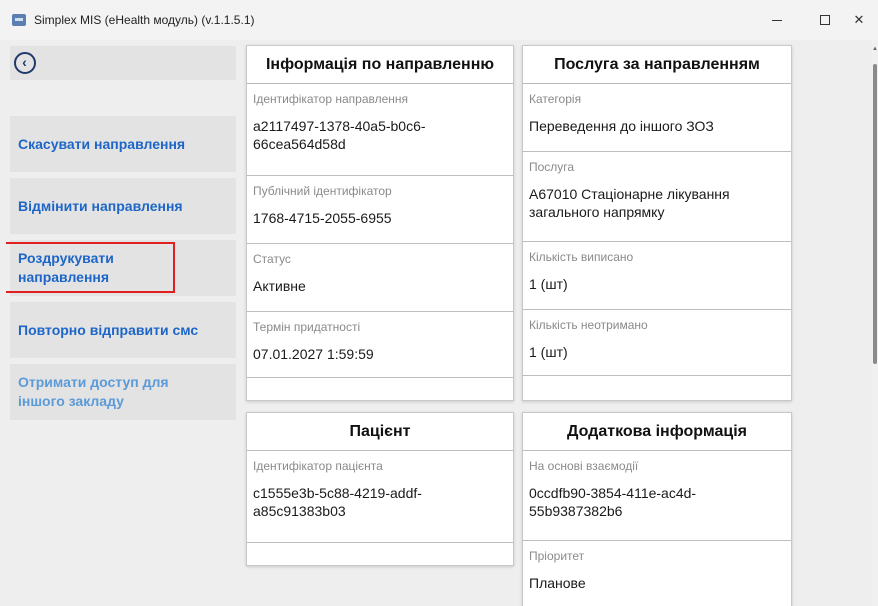  What do you see at coordinates (875, 50) in the screenshot?
I see `scroll-up-icon: ▲` at bounding box center [875, 50].